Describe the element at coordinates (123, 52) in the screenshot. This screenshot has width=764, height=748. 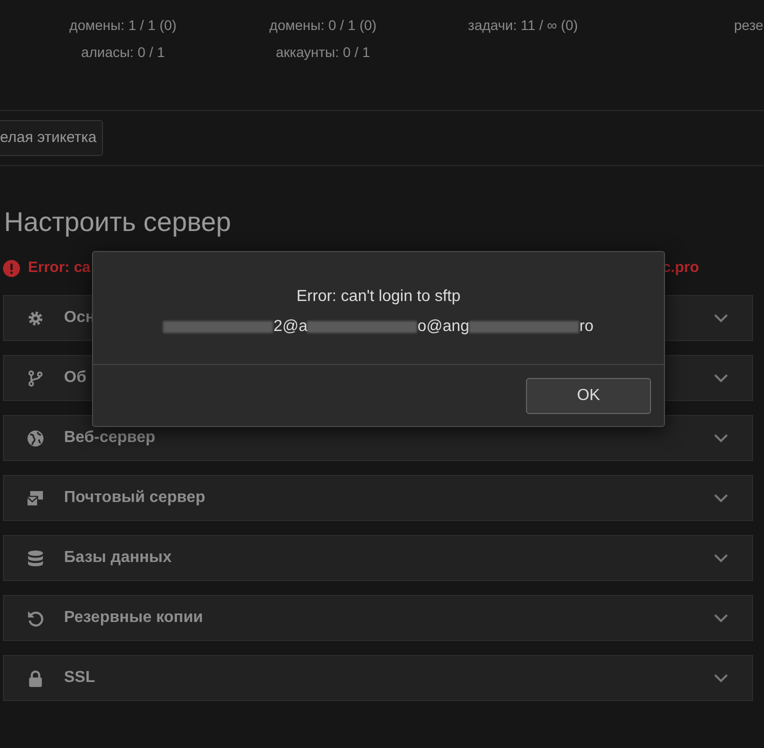
I see `stat-text: алиасы: 0 / 1` at that location.